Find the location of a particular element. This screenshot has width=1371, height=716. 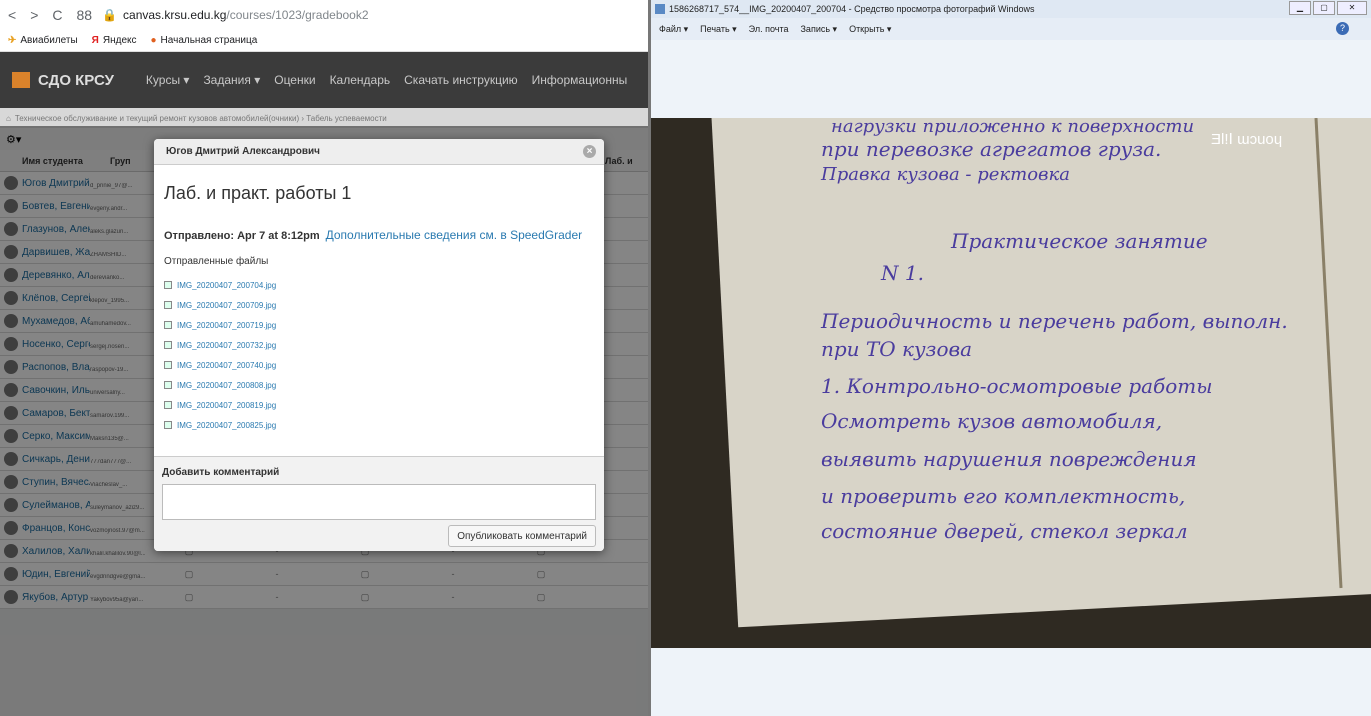

bookmark-label: Начальная страница is located at coordinates (209, 40).